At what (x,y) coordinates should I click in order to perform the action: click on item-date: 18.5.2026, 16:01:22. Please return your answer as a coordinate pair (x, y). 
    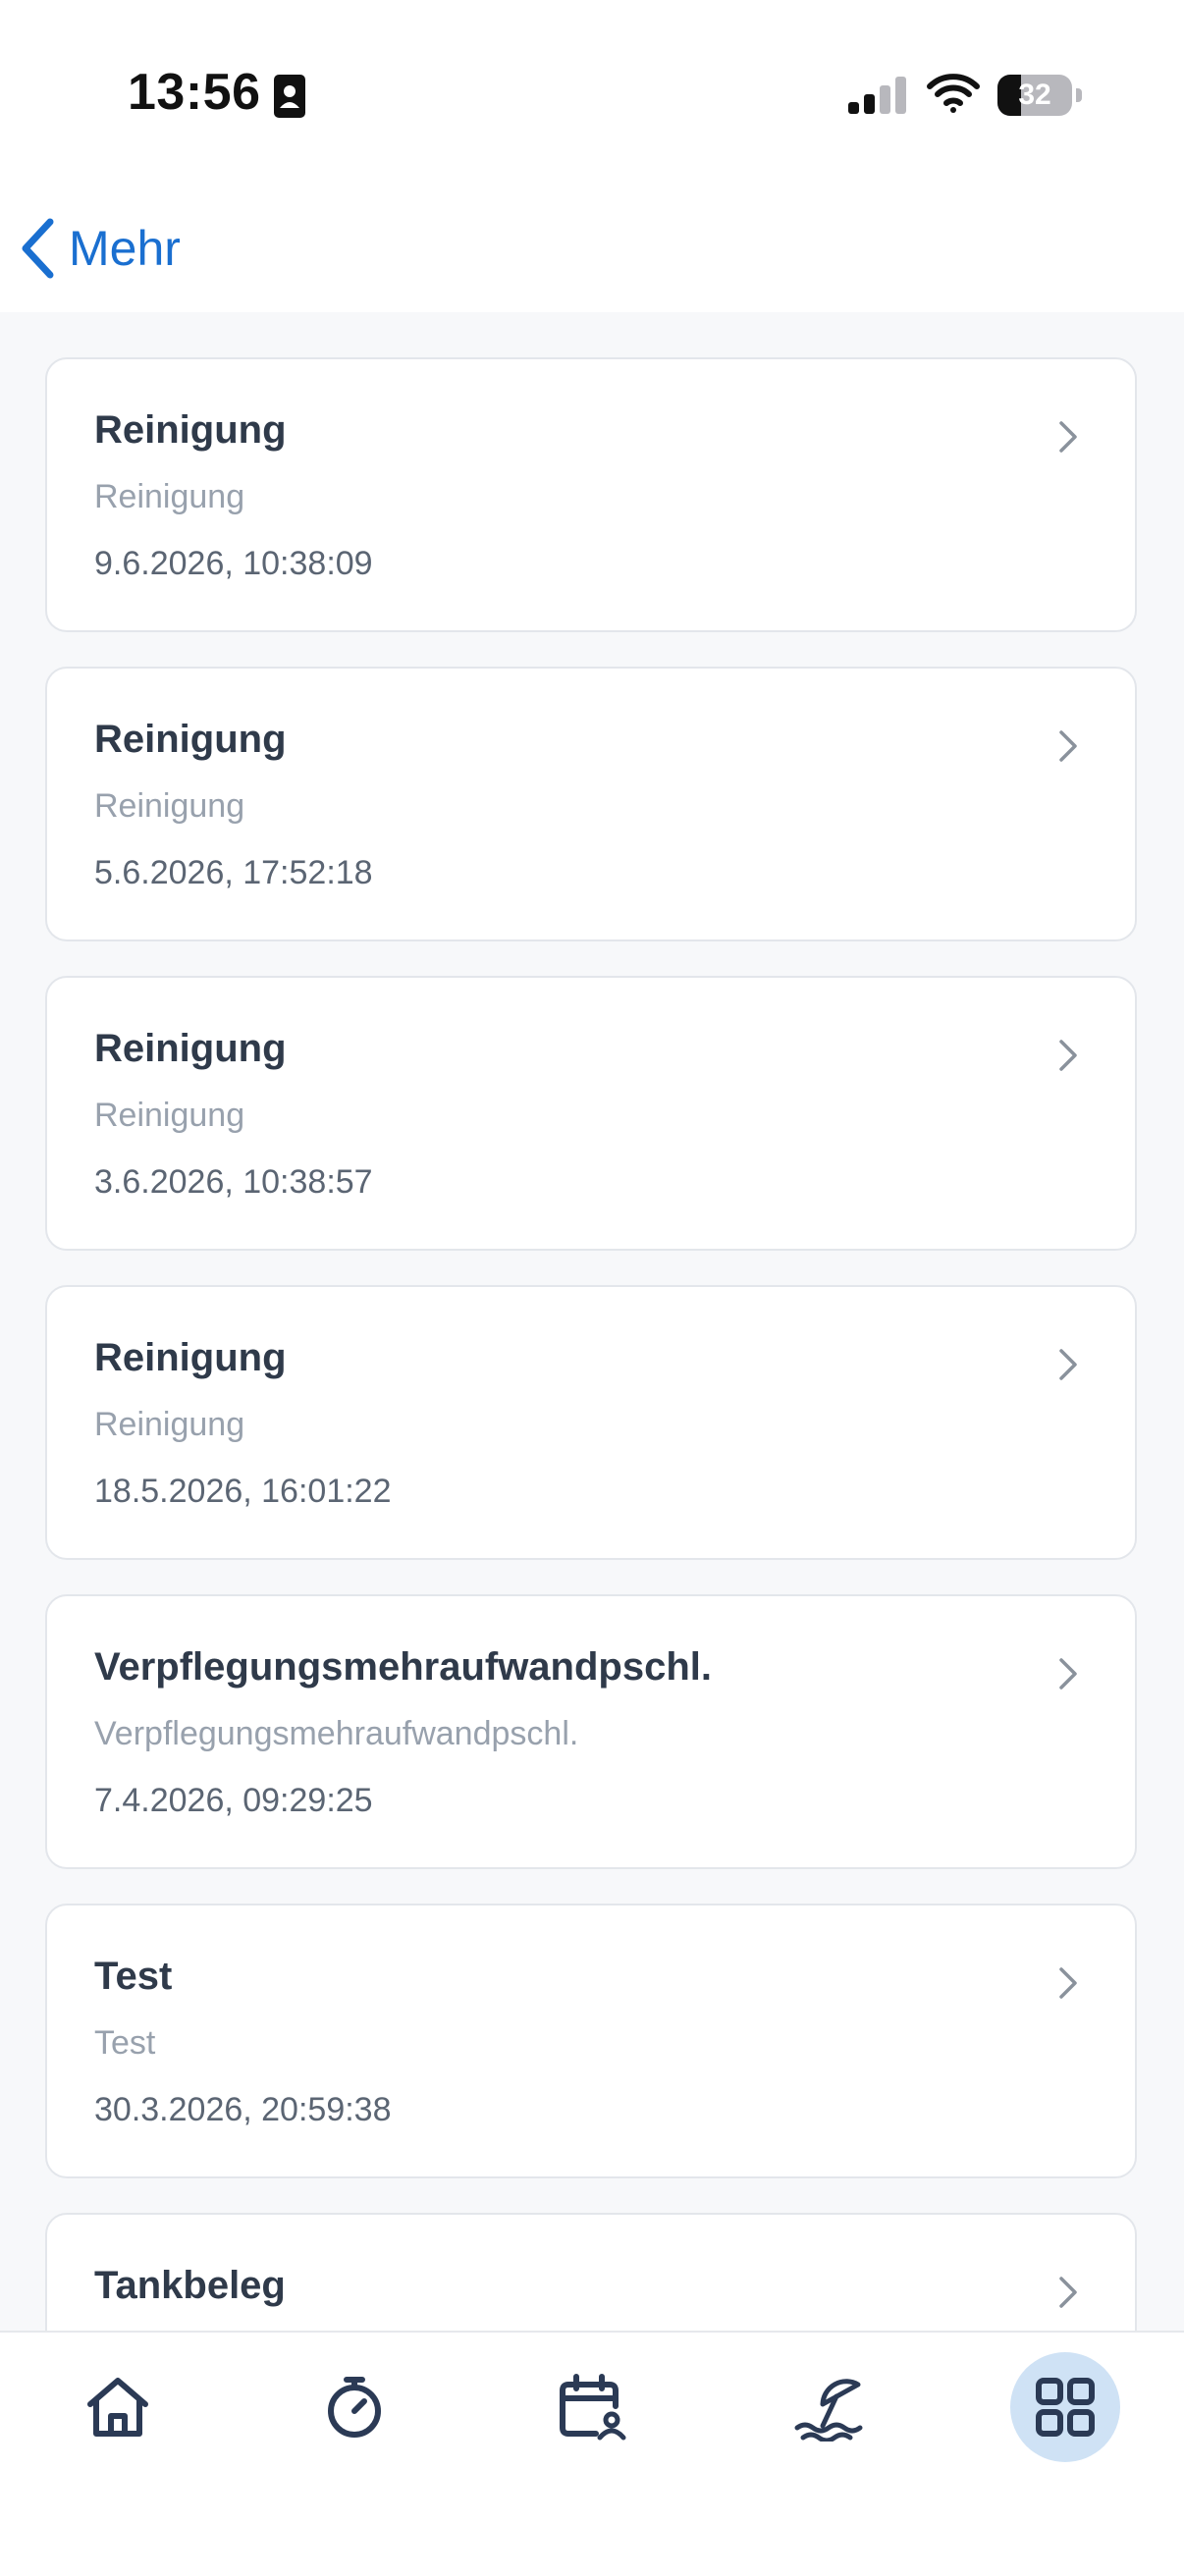
    Looking at the image, I should click on (243, 1491).